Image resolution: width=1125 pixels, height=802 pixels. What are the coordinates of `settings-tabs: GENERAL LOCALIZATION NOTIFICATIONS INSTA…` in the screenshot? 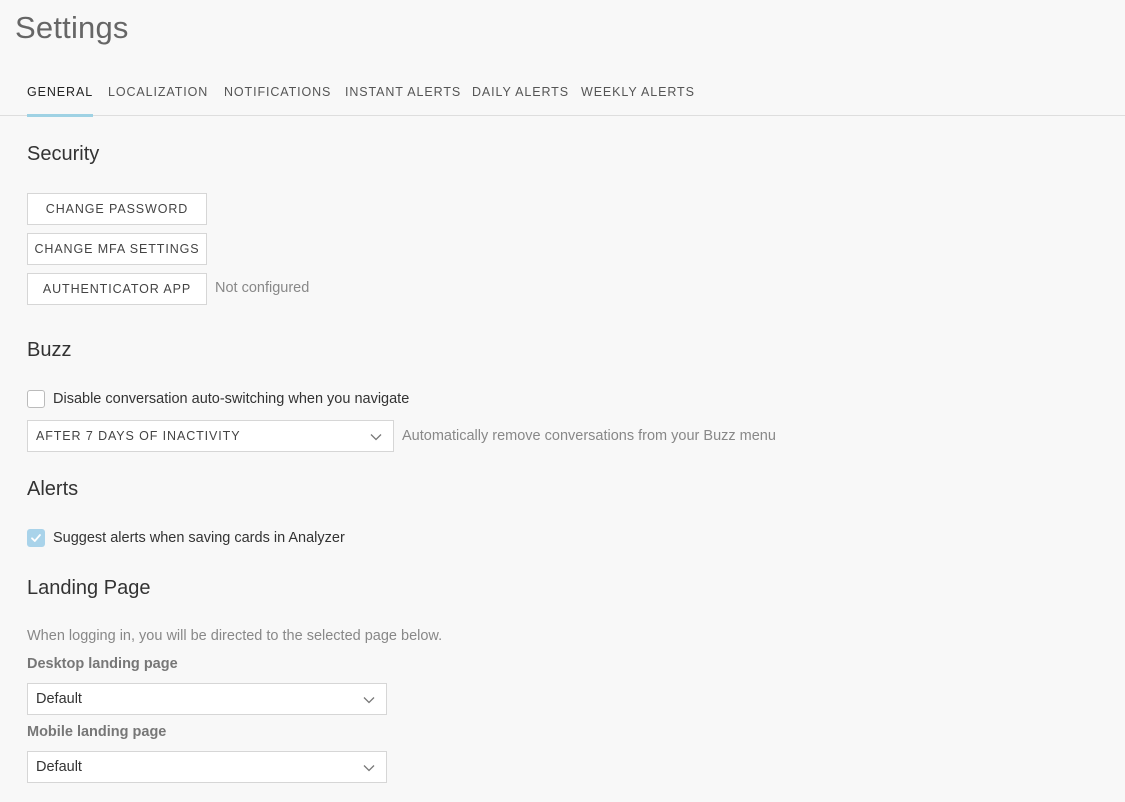 It's located at (562, 95).